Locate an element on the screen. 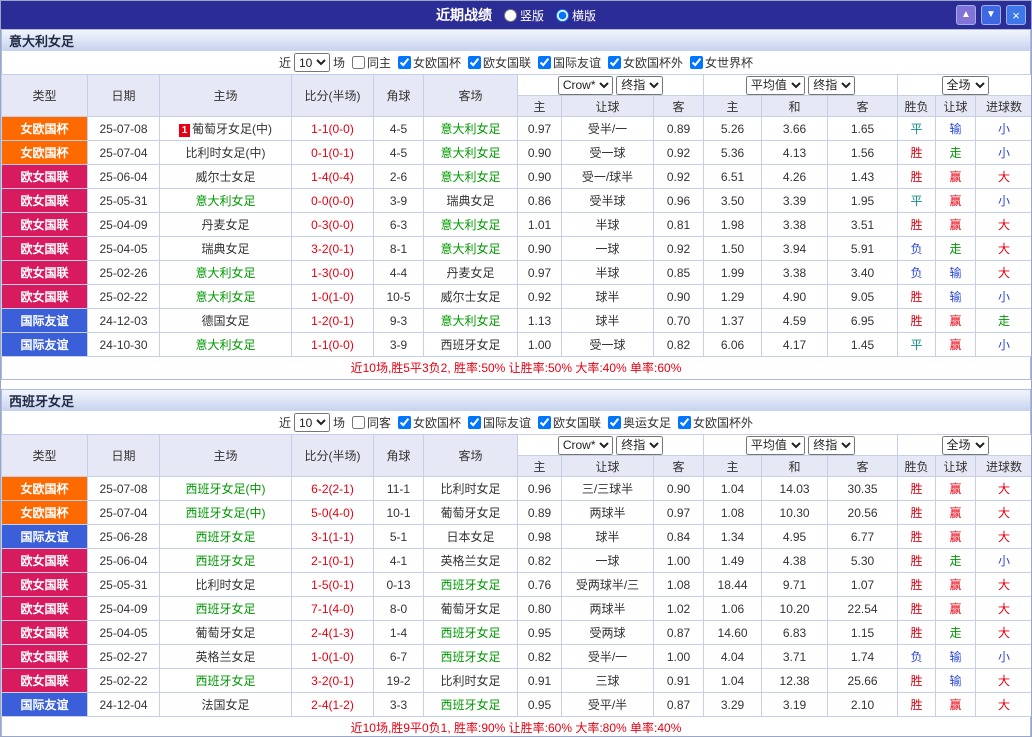  away-team: 英格兰女足 is located at coordinates (470, 560).